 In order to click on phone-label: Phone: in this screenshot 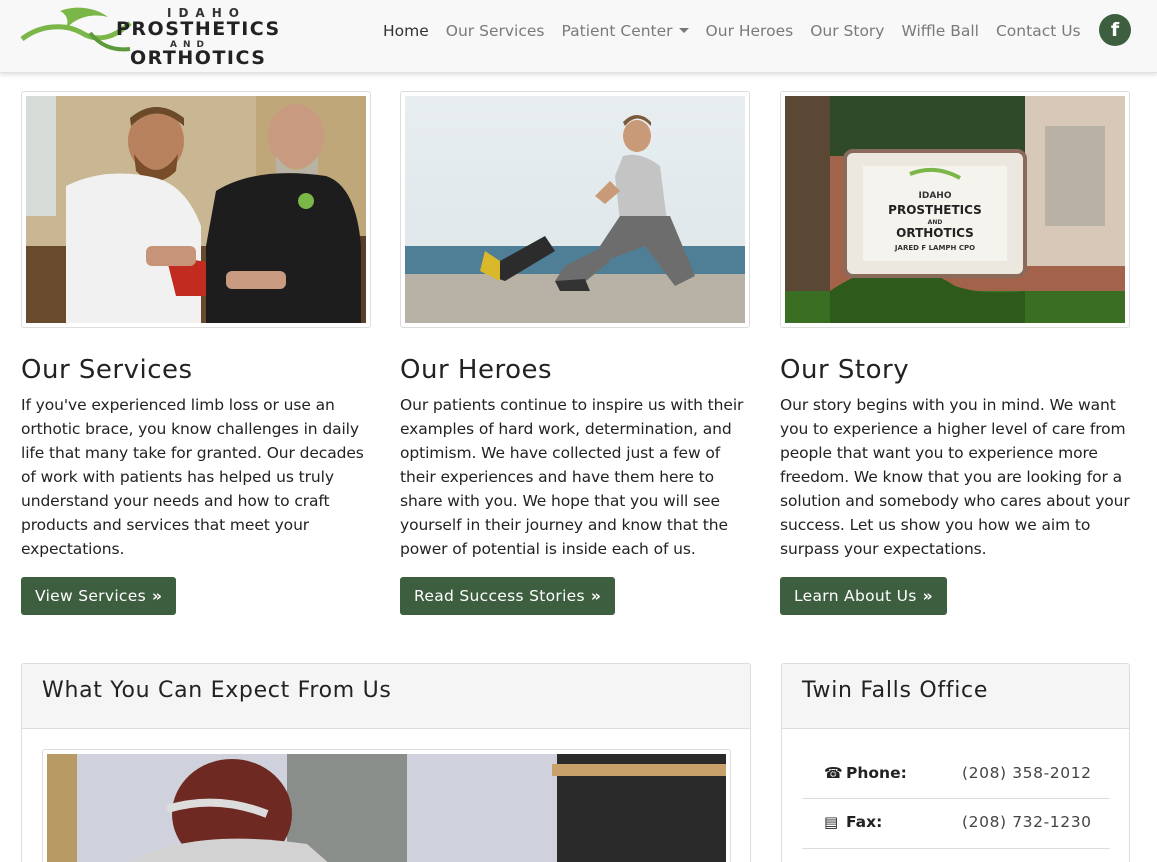, I will do `click(876, 773)`.